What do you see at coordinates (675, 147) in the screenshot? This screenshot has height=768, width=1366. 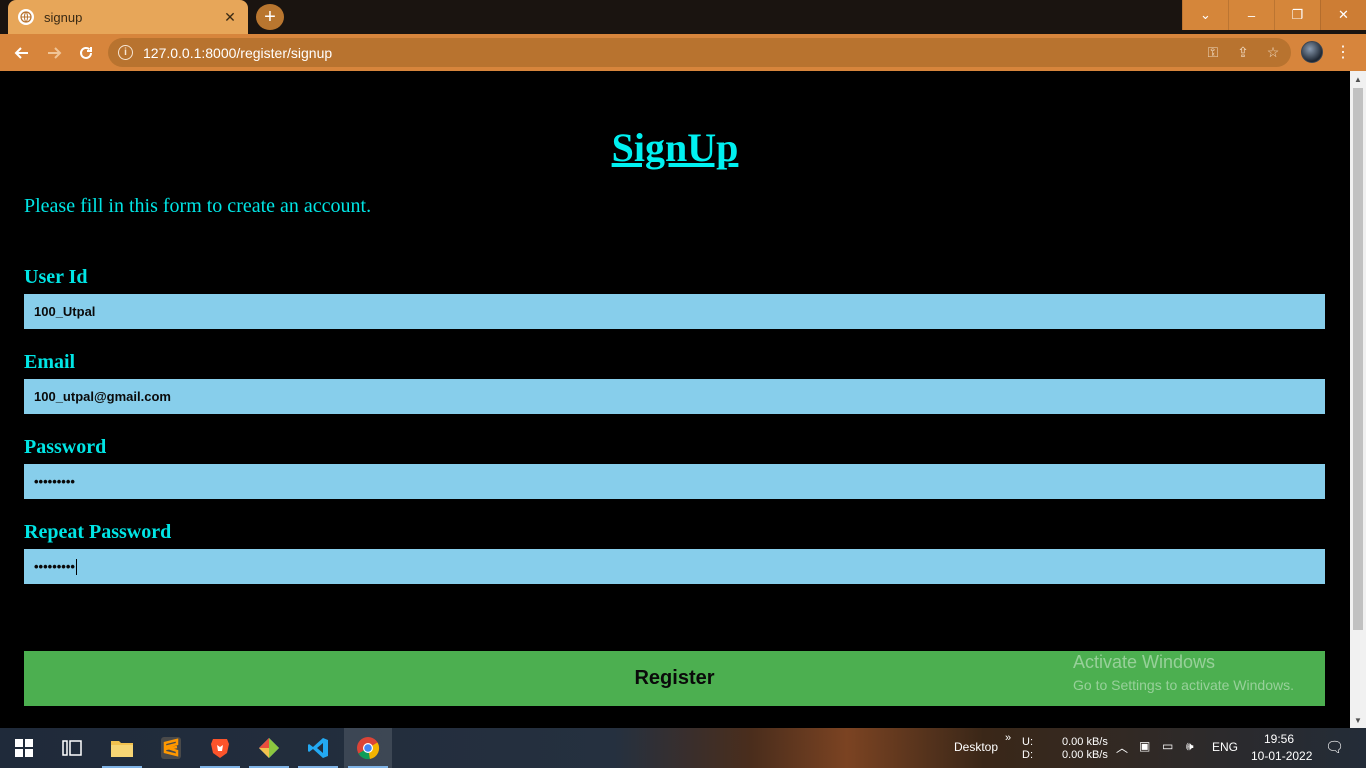 I see `page-title: SignUp` at bounding box center [675, 147].